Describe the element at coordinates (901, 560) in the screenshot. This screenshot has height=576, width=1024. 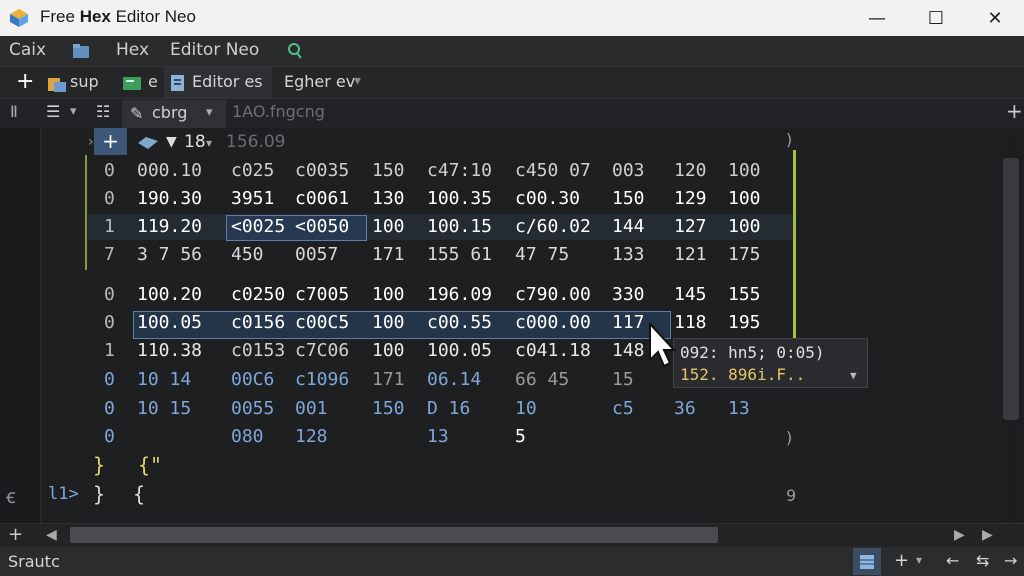
I see `zoom-in-button: +` at that location.